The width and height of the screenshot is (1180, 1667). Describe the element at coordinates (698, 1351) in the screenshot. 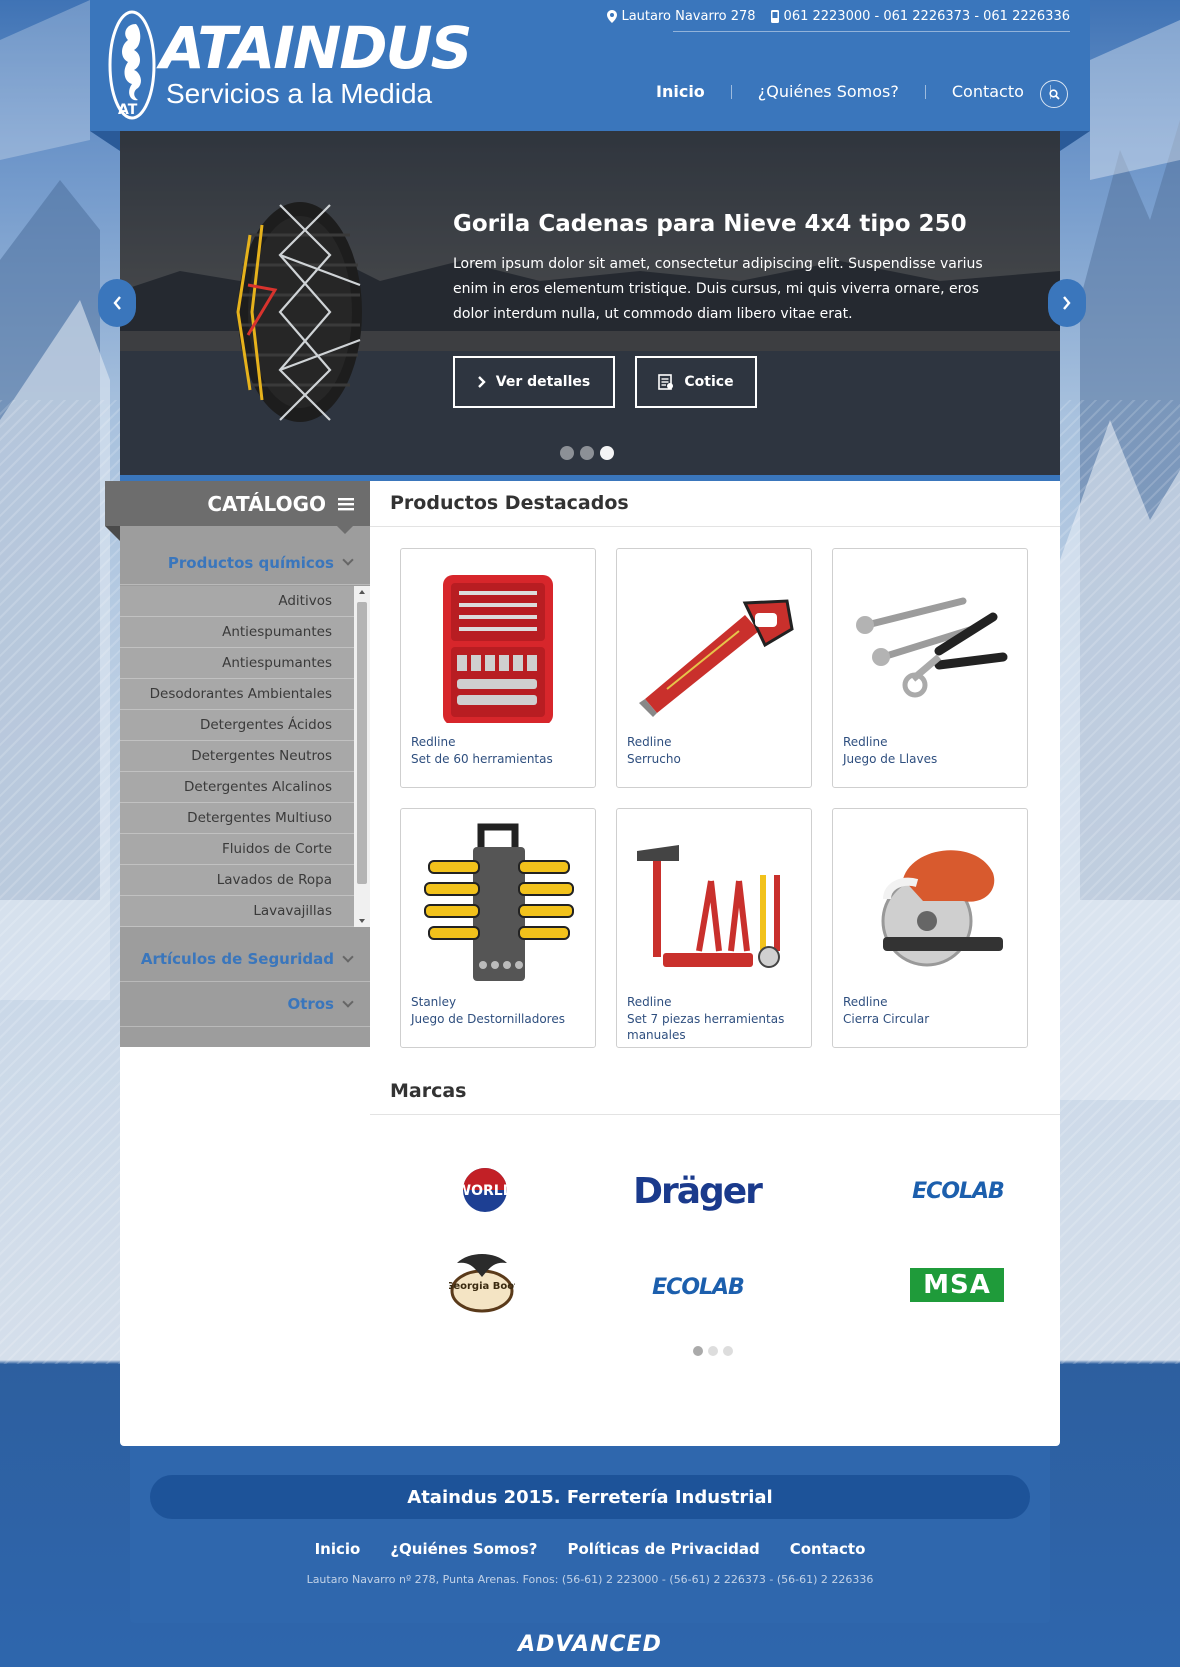

I see `brands-dot-active` at that location.